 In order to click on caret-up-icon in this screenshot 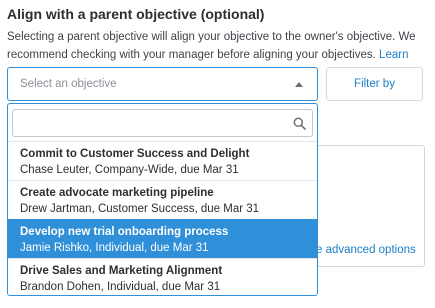, I will do `click(299, 84)`.